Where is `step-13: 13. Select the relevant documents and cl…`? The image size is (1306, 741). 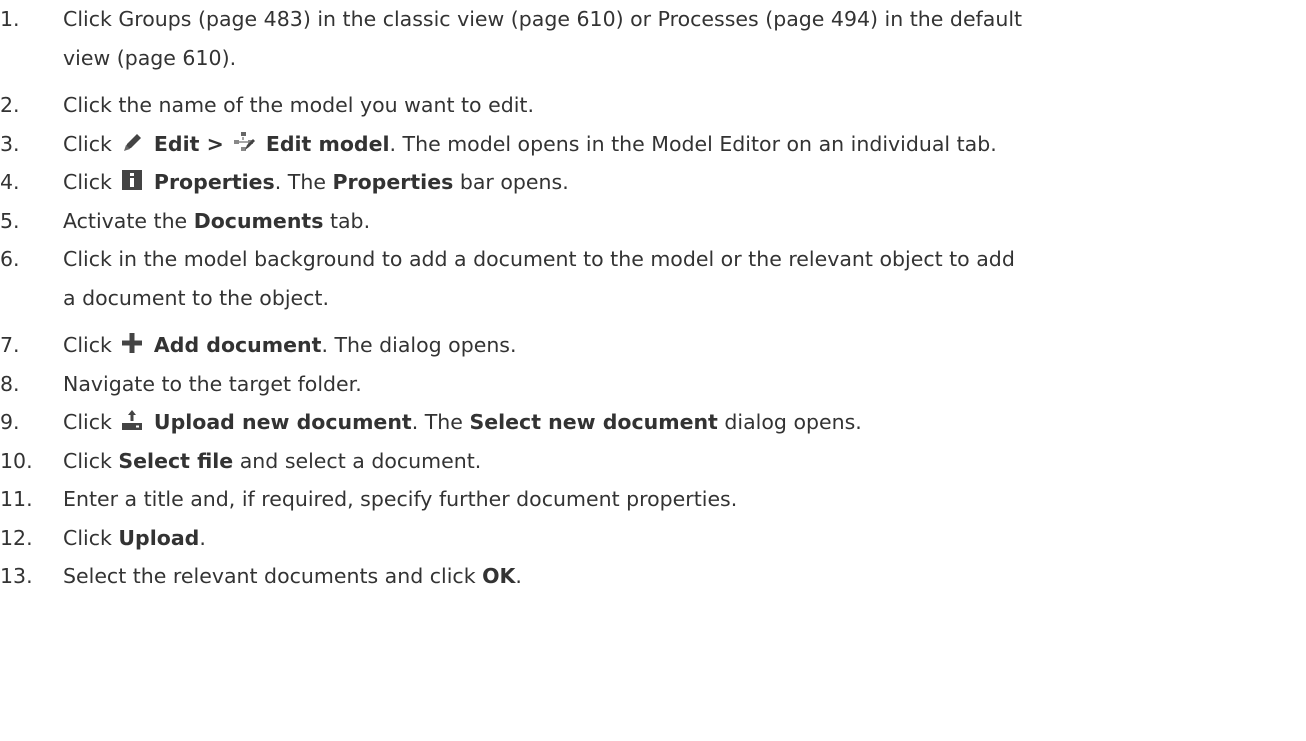 step-13: 13. Select the relevant documents and cl… is located at coordinates (653, 576).